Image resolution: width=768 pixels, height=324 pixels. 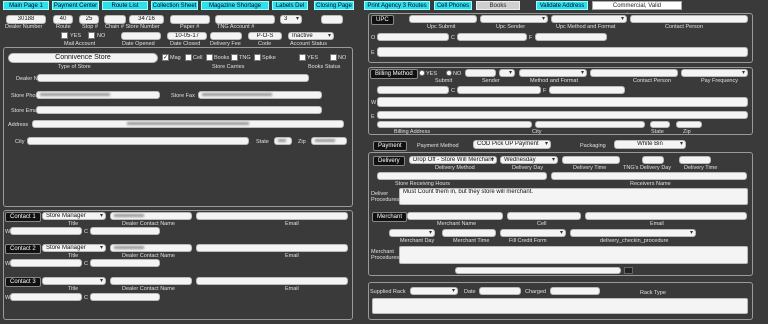 What do you see at coordinates (434, 291) in the screenshot?
I see `supplied-rack-select` at bounding box center [434, 291].